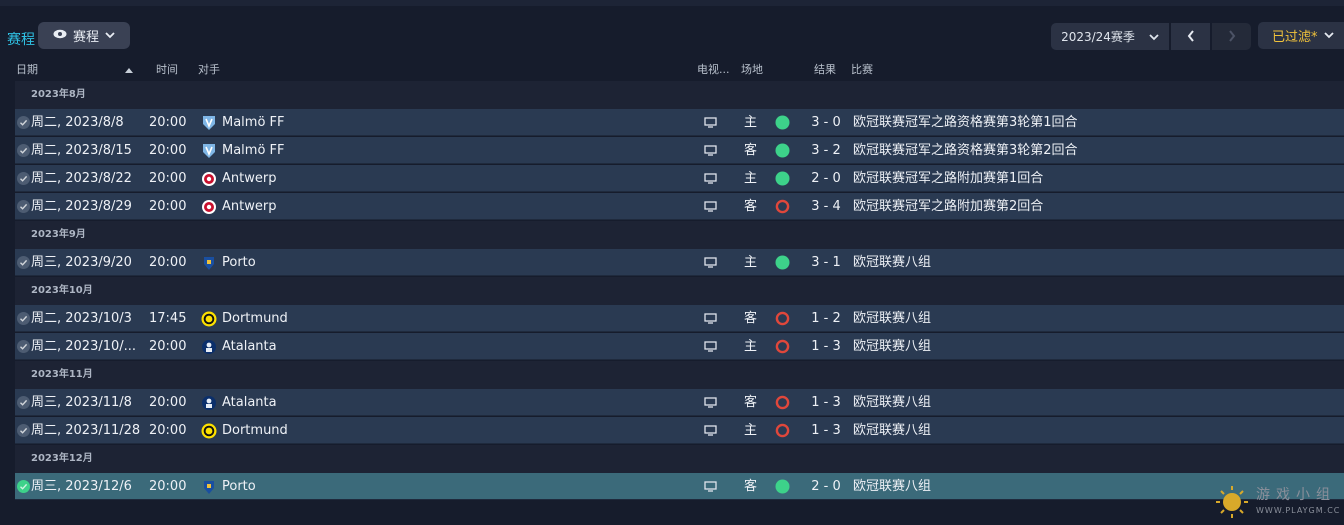 The image size is (1344, 525). I want to click on month-group-header: 2023年8月, so click(679, 95).